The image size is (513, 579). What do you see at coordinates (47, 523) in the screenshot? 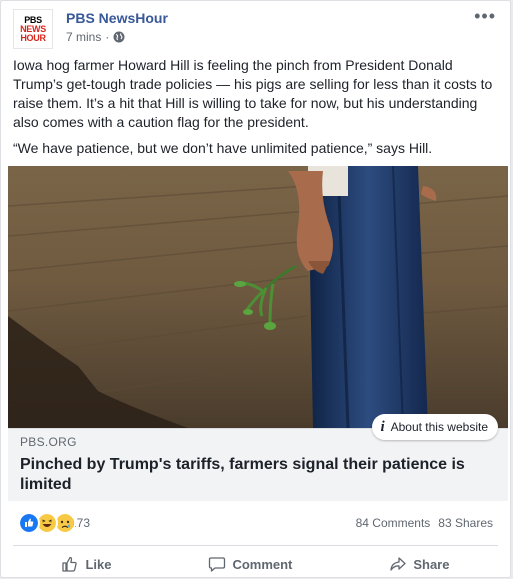
I see `reaction-icons` at bounding box center [47, 523].